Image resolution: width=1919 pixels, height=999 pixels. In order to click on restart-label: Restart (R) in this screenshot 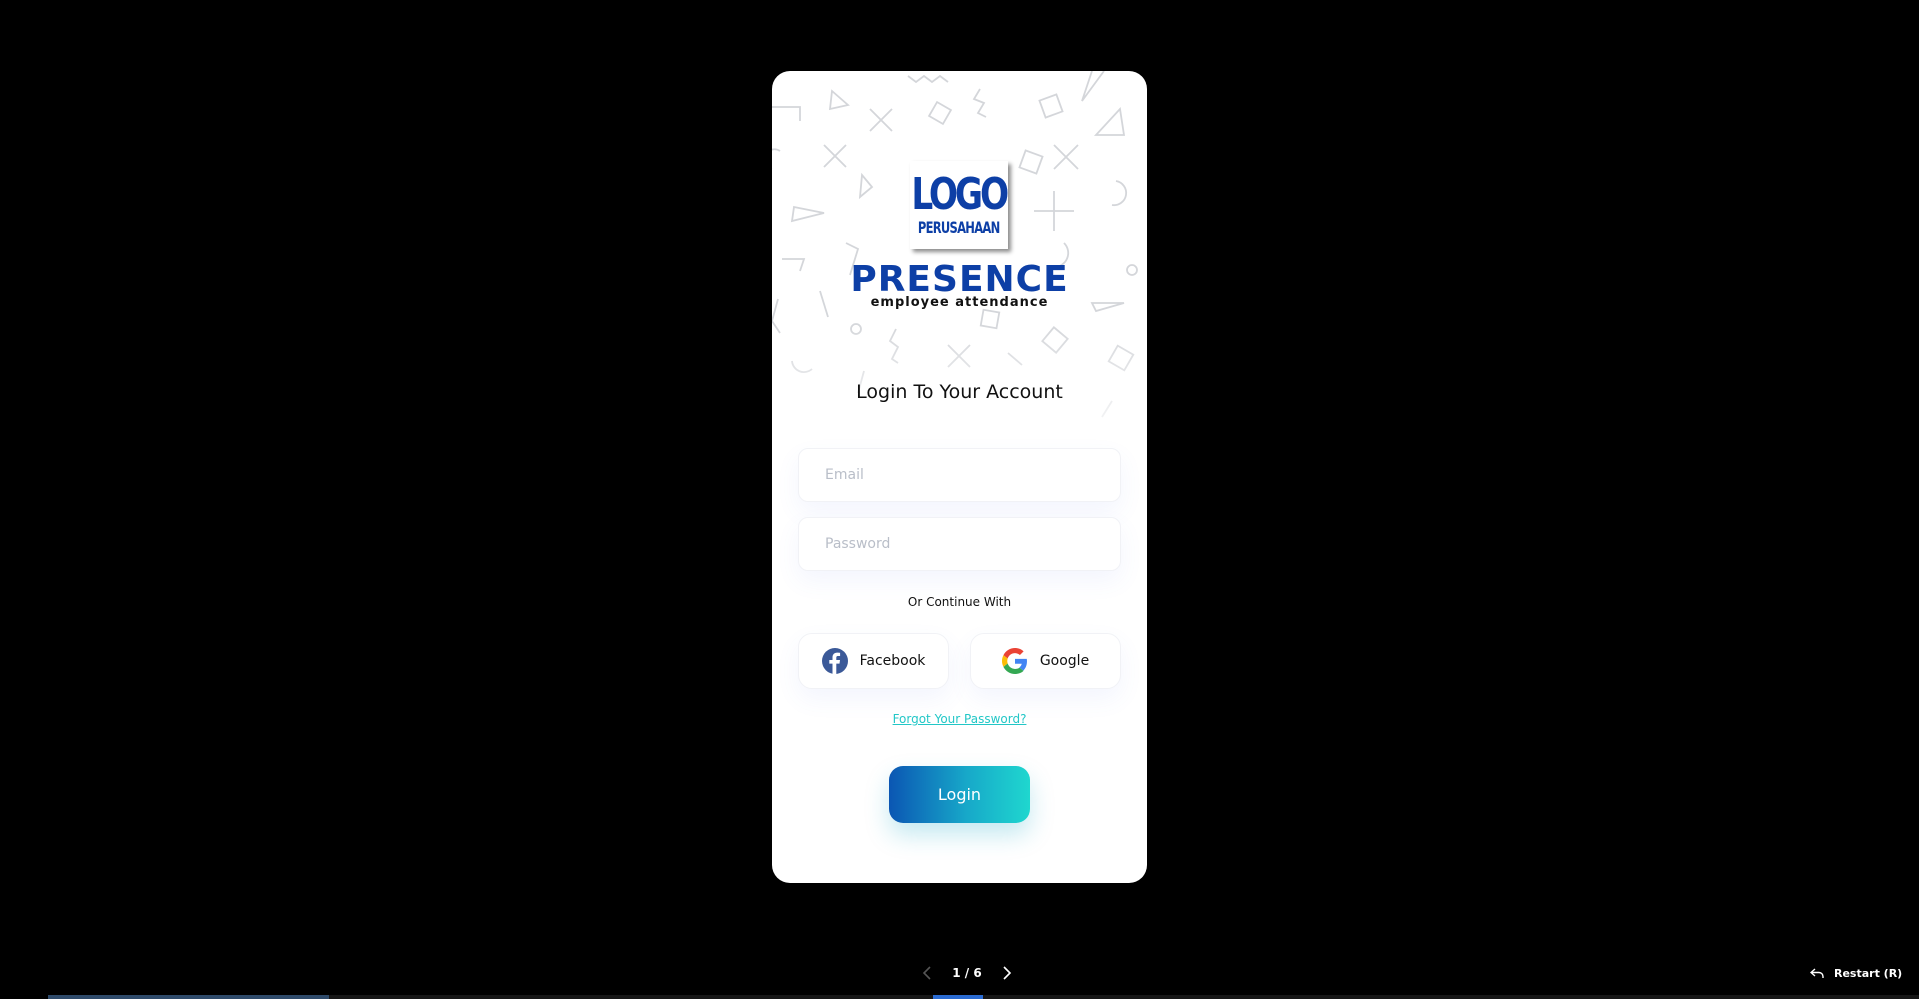, I will do `click(1868, 973)`.